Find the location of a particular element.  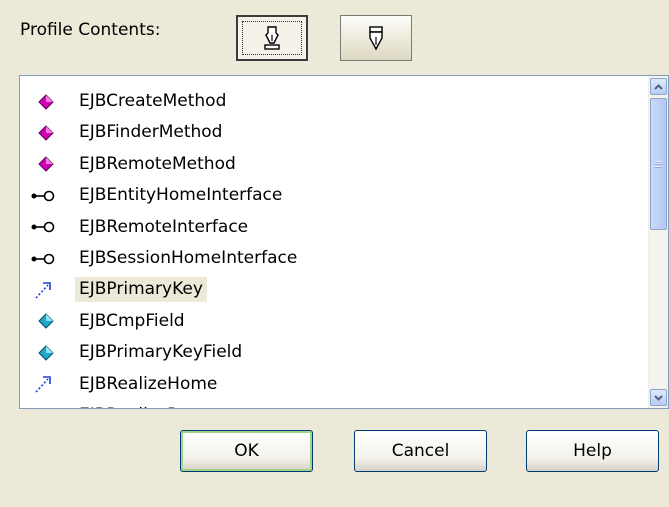

profile-contents-label: Profile Contents: is located at coordinates (90, 30).